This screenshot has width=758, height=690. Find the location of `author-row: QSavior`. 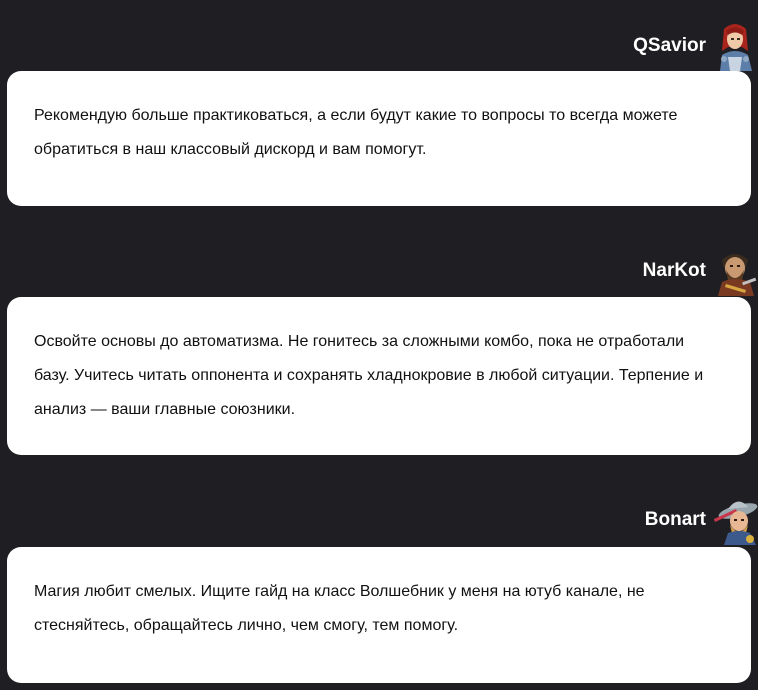

author-row: QSavior is located at coordinates (695, 46).